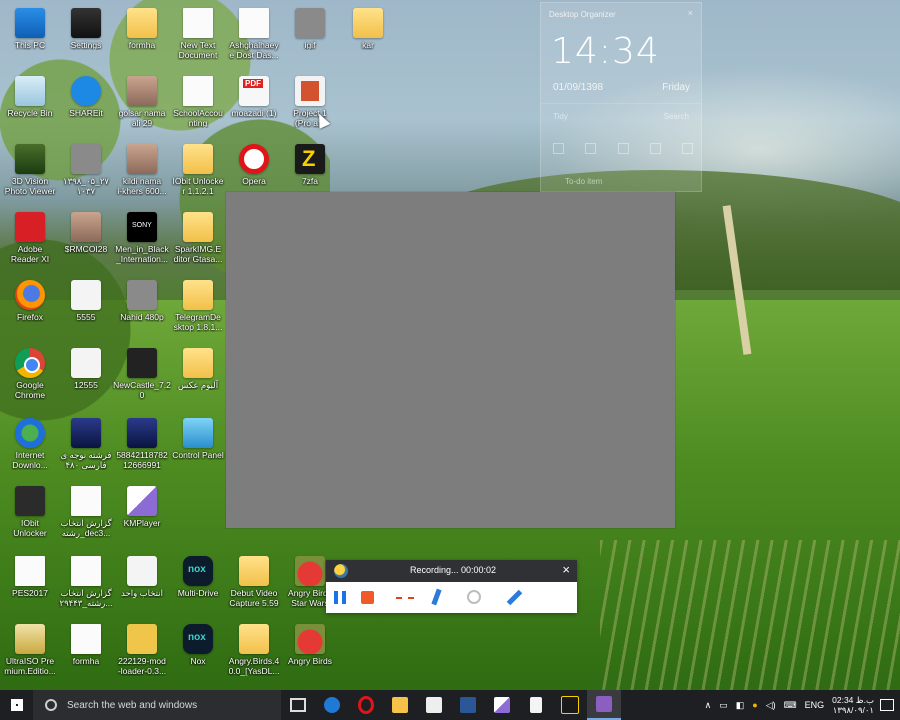 The height and width of the screenshot is (720, 900). Describe the element at coordinates (558, 148) in the screenshot. I see `grid-icon` at that location.